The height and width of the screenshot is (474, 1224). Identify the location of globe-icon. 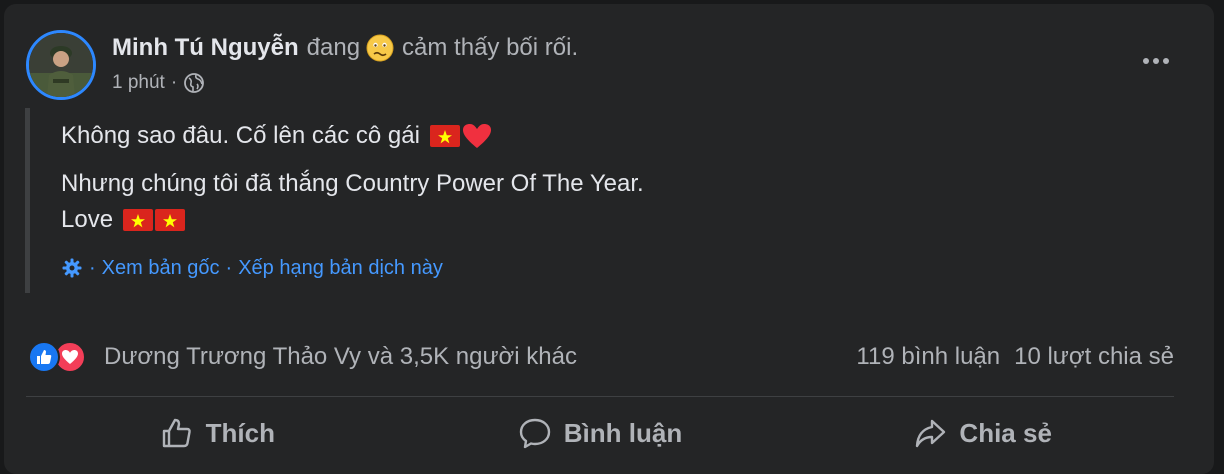
(194, 83).